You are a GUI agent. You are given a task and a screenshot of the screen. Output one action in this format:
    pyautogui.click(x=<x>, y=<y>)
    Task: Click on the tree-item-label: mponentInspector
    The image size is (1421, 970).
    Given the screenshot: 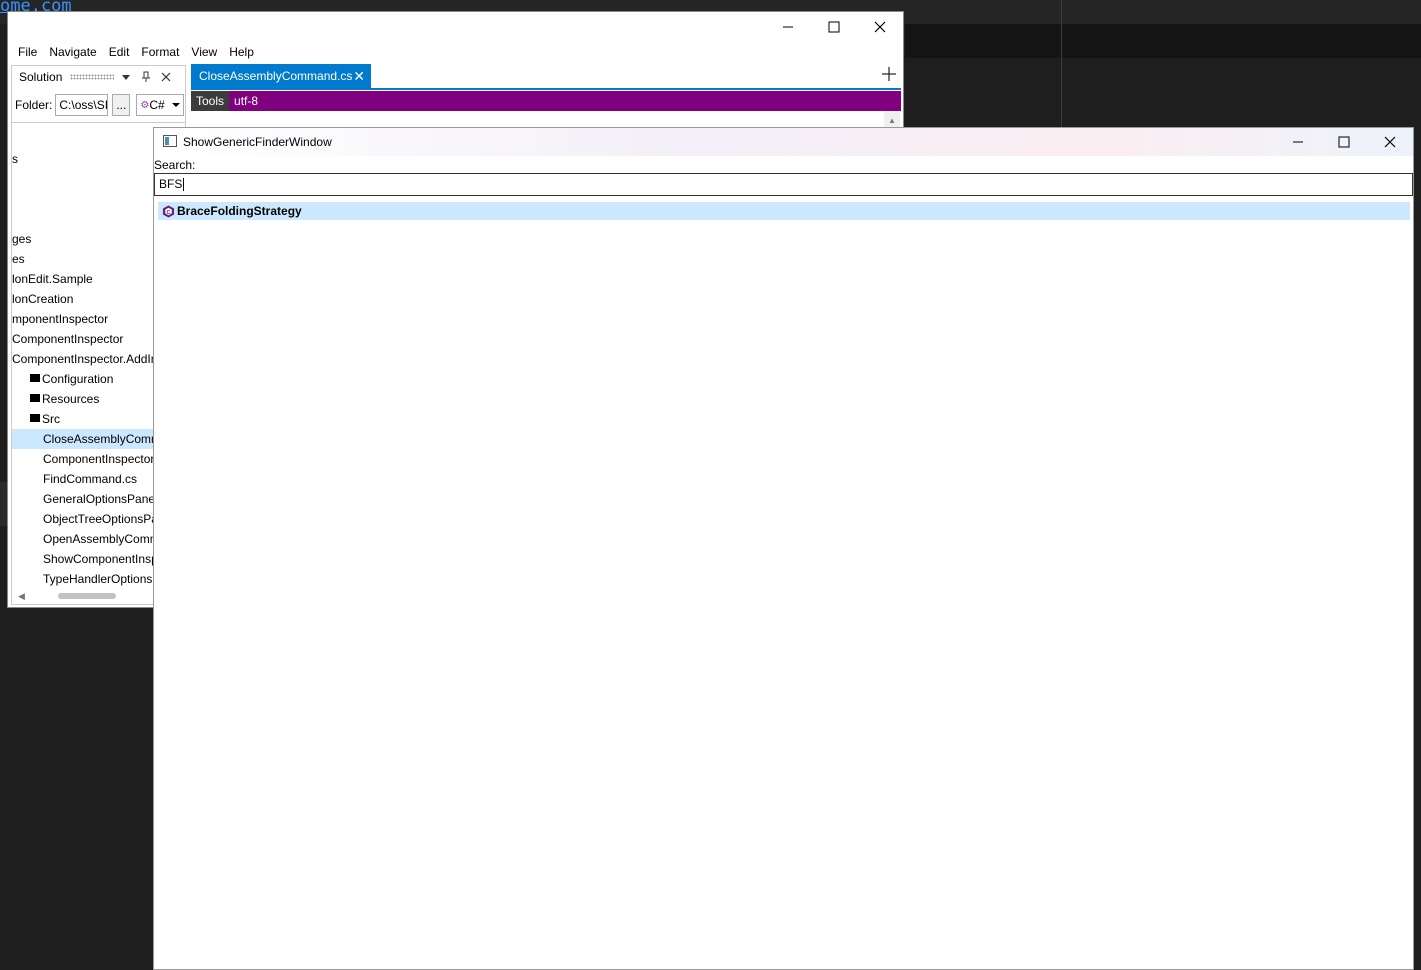 What is the action you would take?
    pyautogui.click(x=60, y=319)
    